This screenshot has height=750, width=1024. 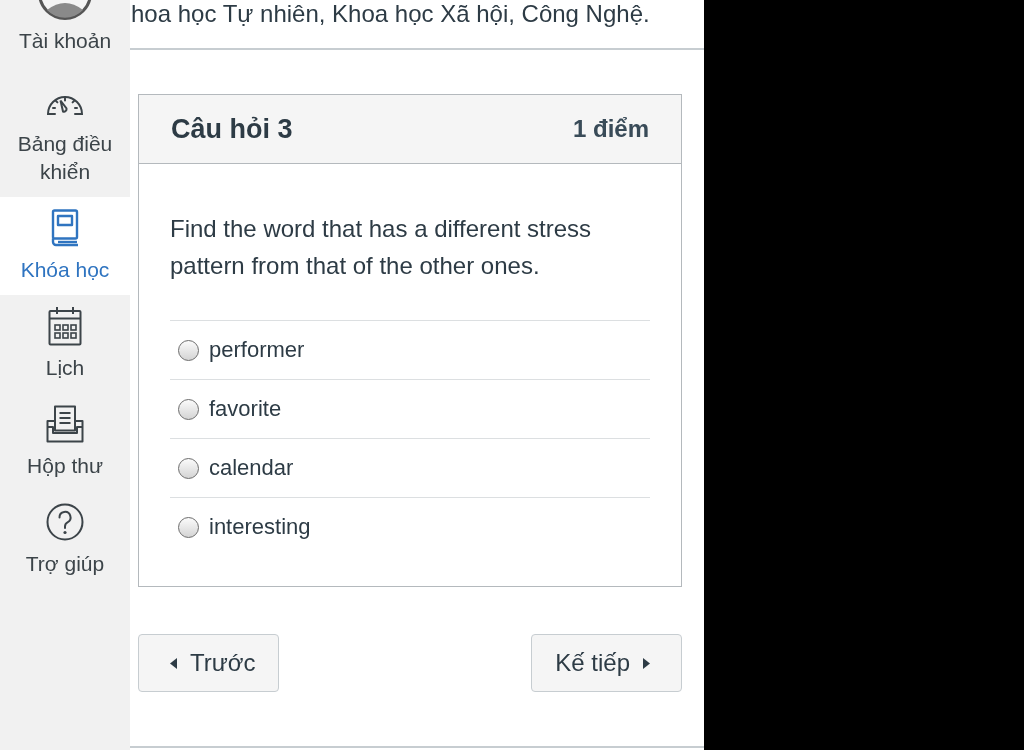 What do you see at coordinates (65, 35) in the screenshot?
I see `account-link: Tài khoản` at bounding box center [65, 35].